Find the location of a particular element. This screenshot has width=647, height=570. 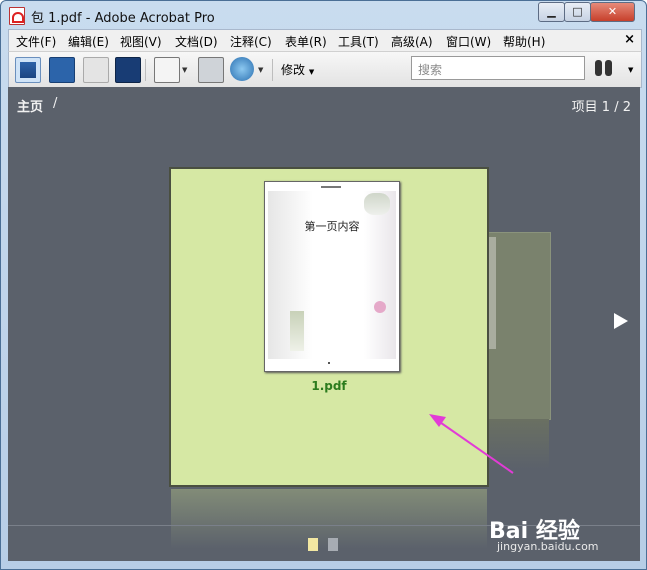

list-view-icon is located at coordinates (62, 70).